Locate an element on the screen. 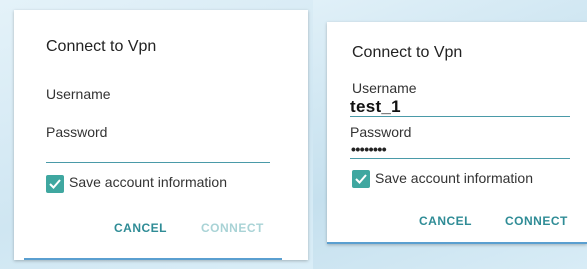 This screenshot has width=587, height=269. password-input: •••••••• is located at coordinates (369, 149).